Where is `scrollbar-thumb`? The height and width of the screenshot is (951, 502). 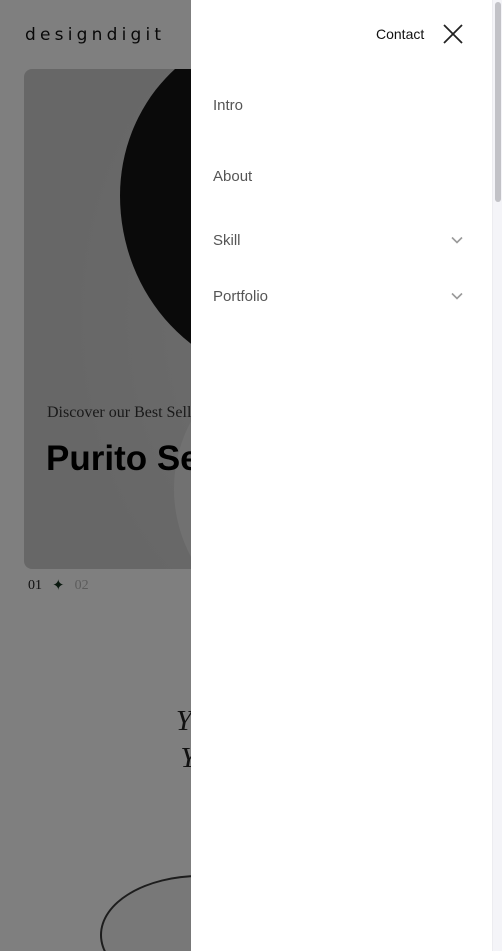 scrollbar-thumb is located at coordinates (498, 102).